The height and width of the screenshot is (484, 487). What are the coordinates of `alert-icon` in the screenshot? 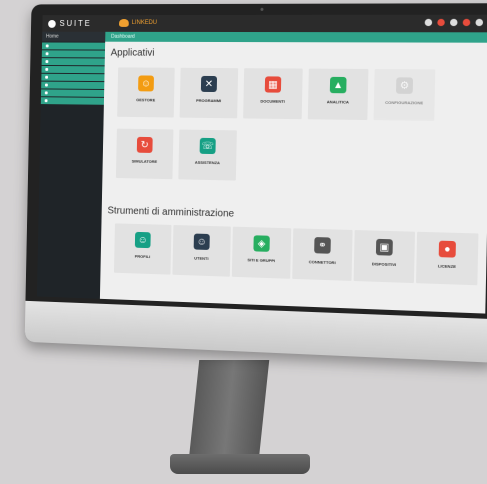 It's located at (466, 22).